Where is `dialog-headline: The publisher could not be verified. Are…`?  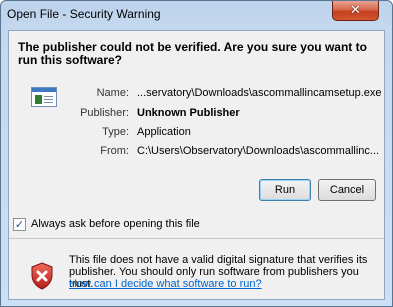
dialog-headline: The publisher could not be verified. Are… is located at coordinates (192, 53).